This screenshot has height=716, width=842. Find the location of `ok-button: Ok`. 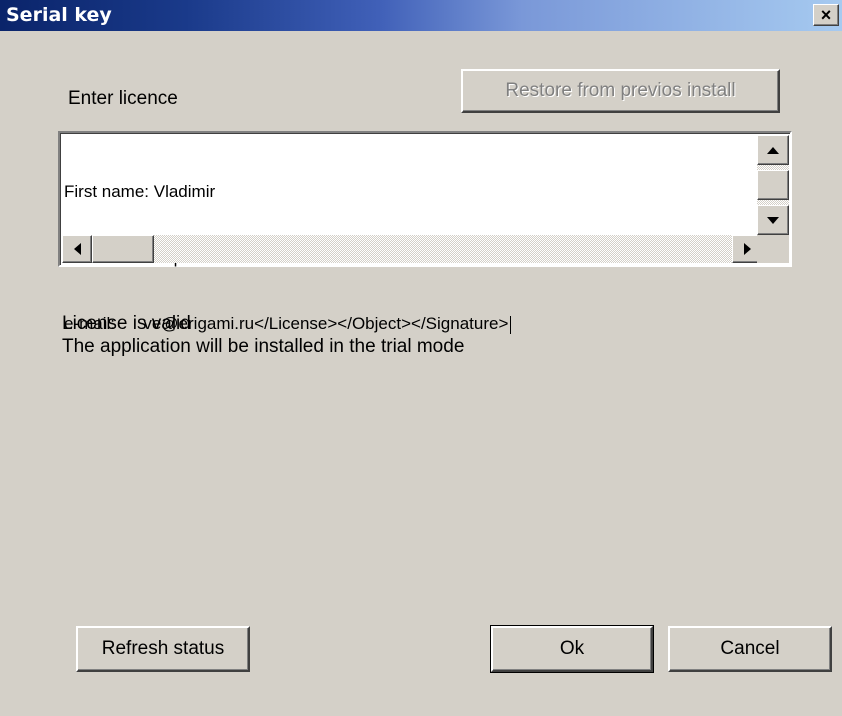

ok-button: Ok is located at coordinates (572, 649).